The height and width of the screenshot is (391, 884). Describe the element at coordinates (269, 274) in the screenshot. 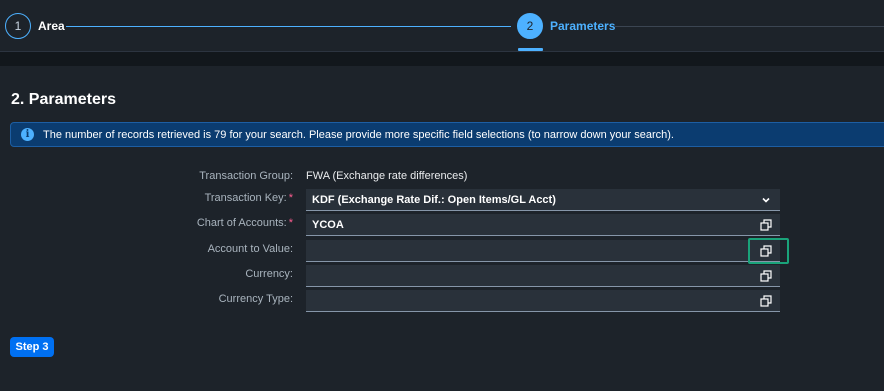

I see `currency-label: Currency:` at that location.